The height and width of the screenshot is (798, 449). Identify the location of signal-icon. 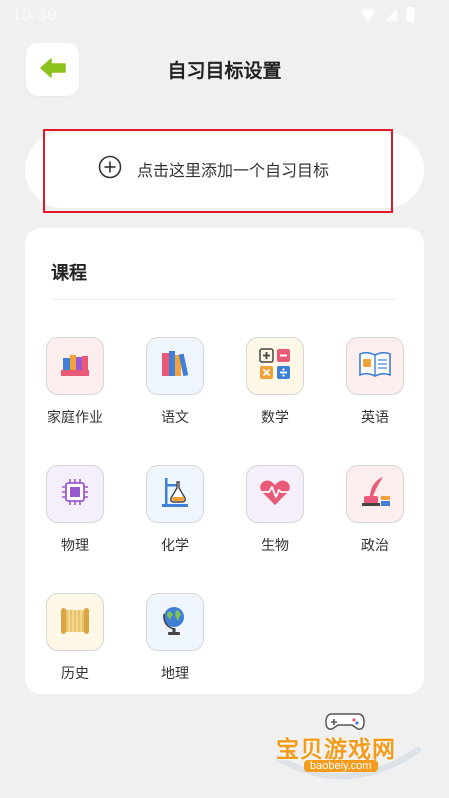
(391, 16).